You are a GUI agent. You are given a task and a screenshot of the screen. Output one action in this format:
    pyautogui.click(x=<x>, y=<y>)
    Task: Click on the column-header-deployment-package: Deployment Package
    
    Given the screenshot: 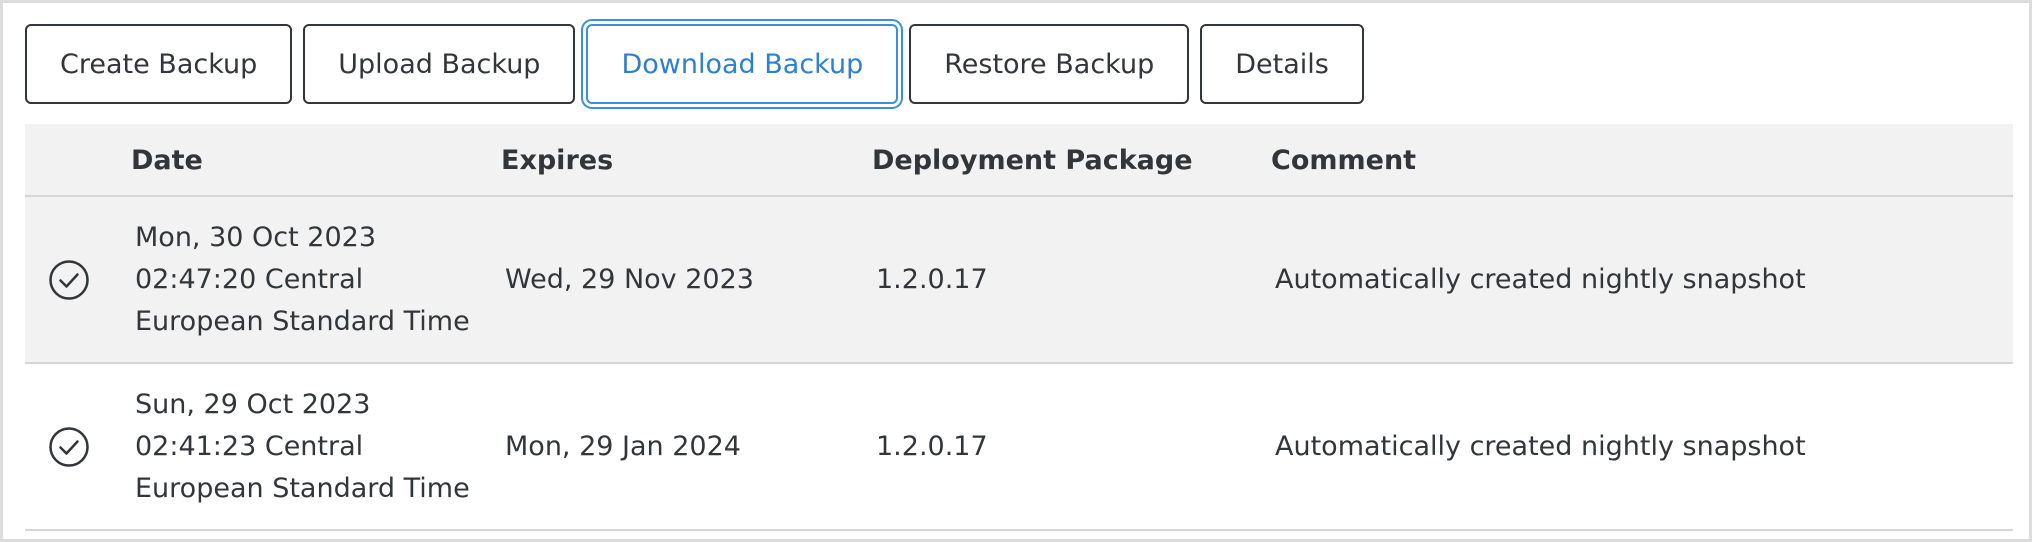 What is the action you would take?
    pyautogui.click(x=1032, y=160)
    